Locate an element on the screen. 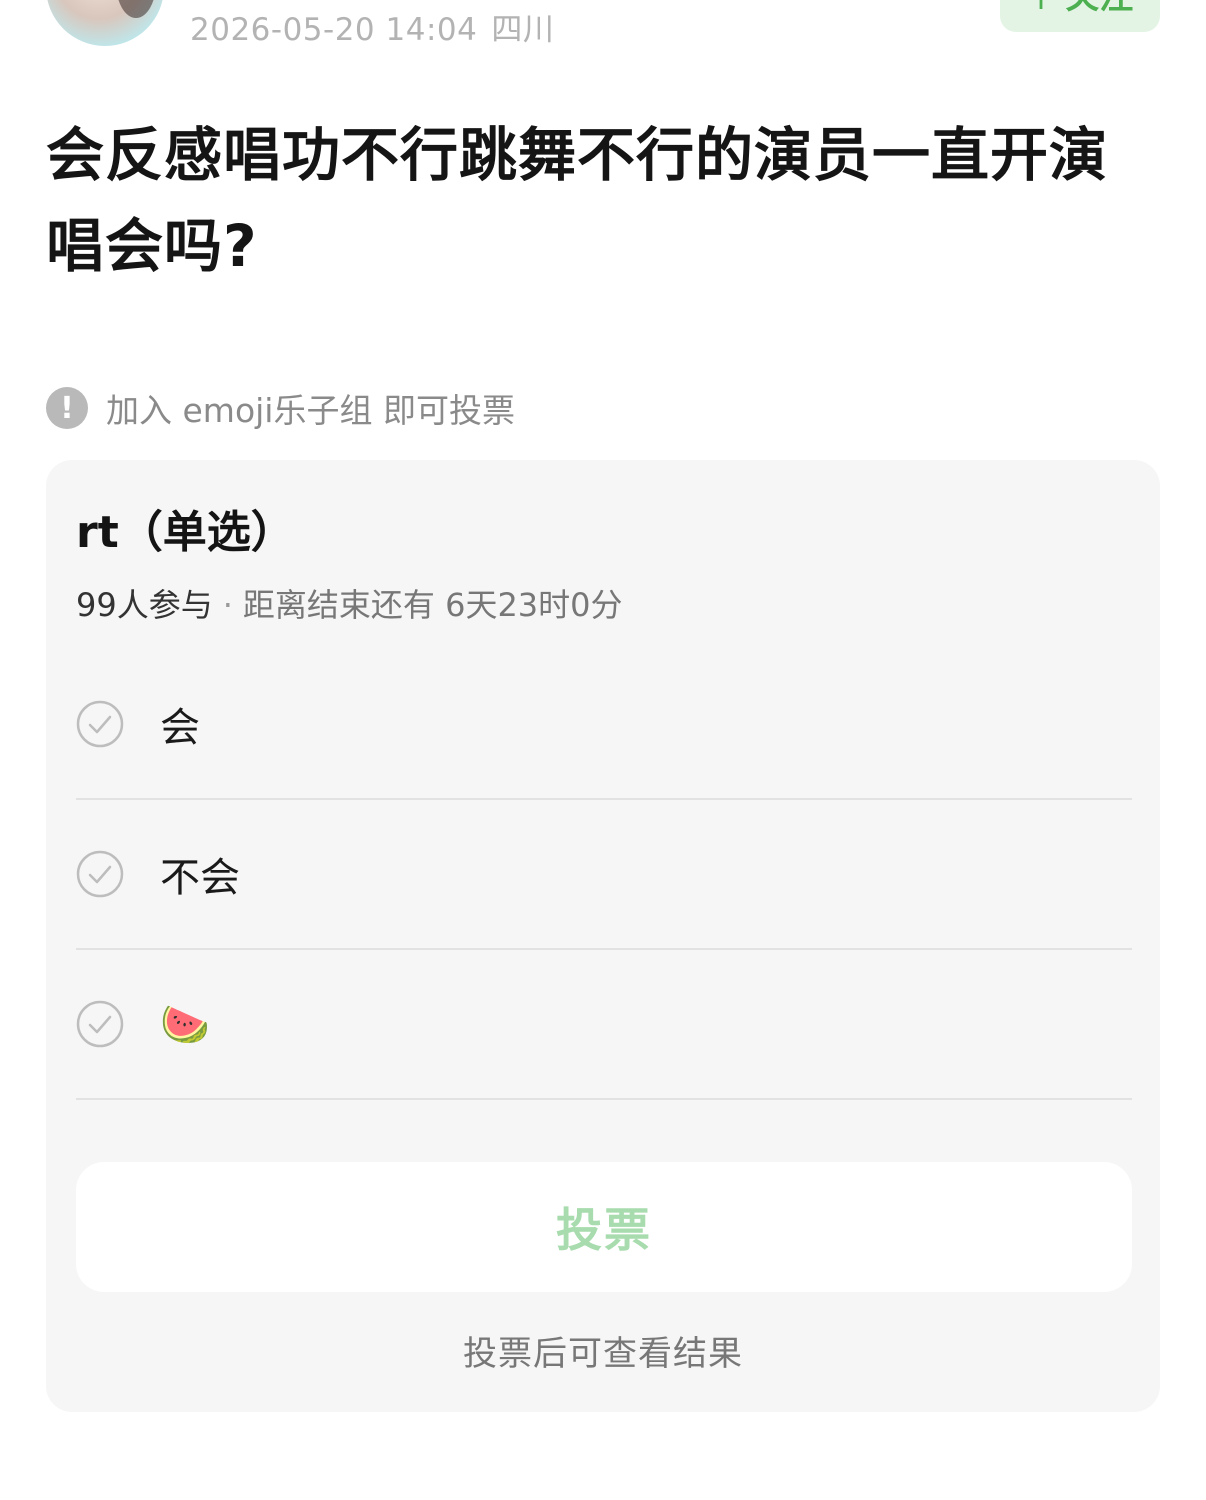 Image resolution: width=1206 pixels, height=1500 pixels. poll-stats: 99人参与 · 距离结束还有 6天23时0分 is located at coordinates (349, 603).